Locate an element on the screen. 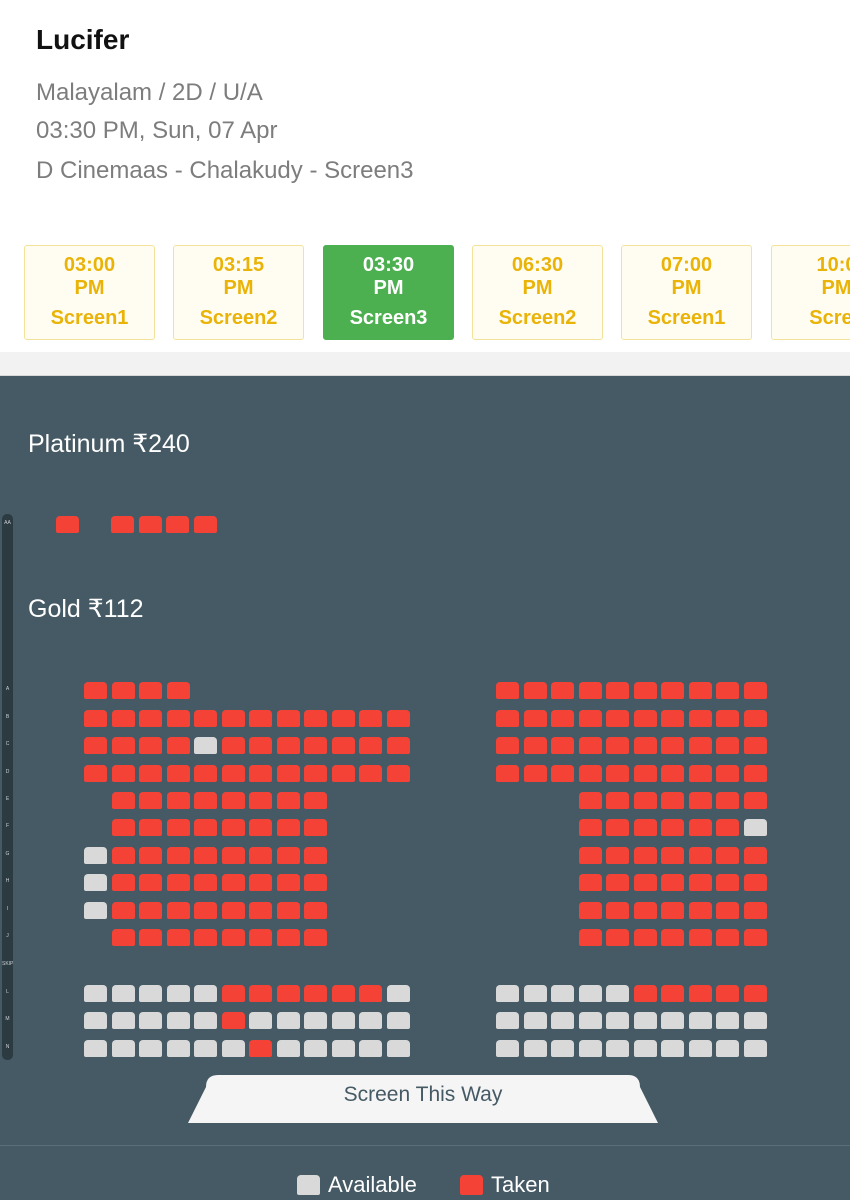 The image size is (850, 1200). showtime-button: 03:15 PM Screen2 is located at coordinates (238, 292).